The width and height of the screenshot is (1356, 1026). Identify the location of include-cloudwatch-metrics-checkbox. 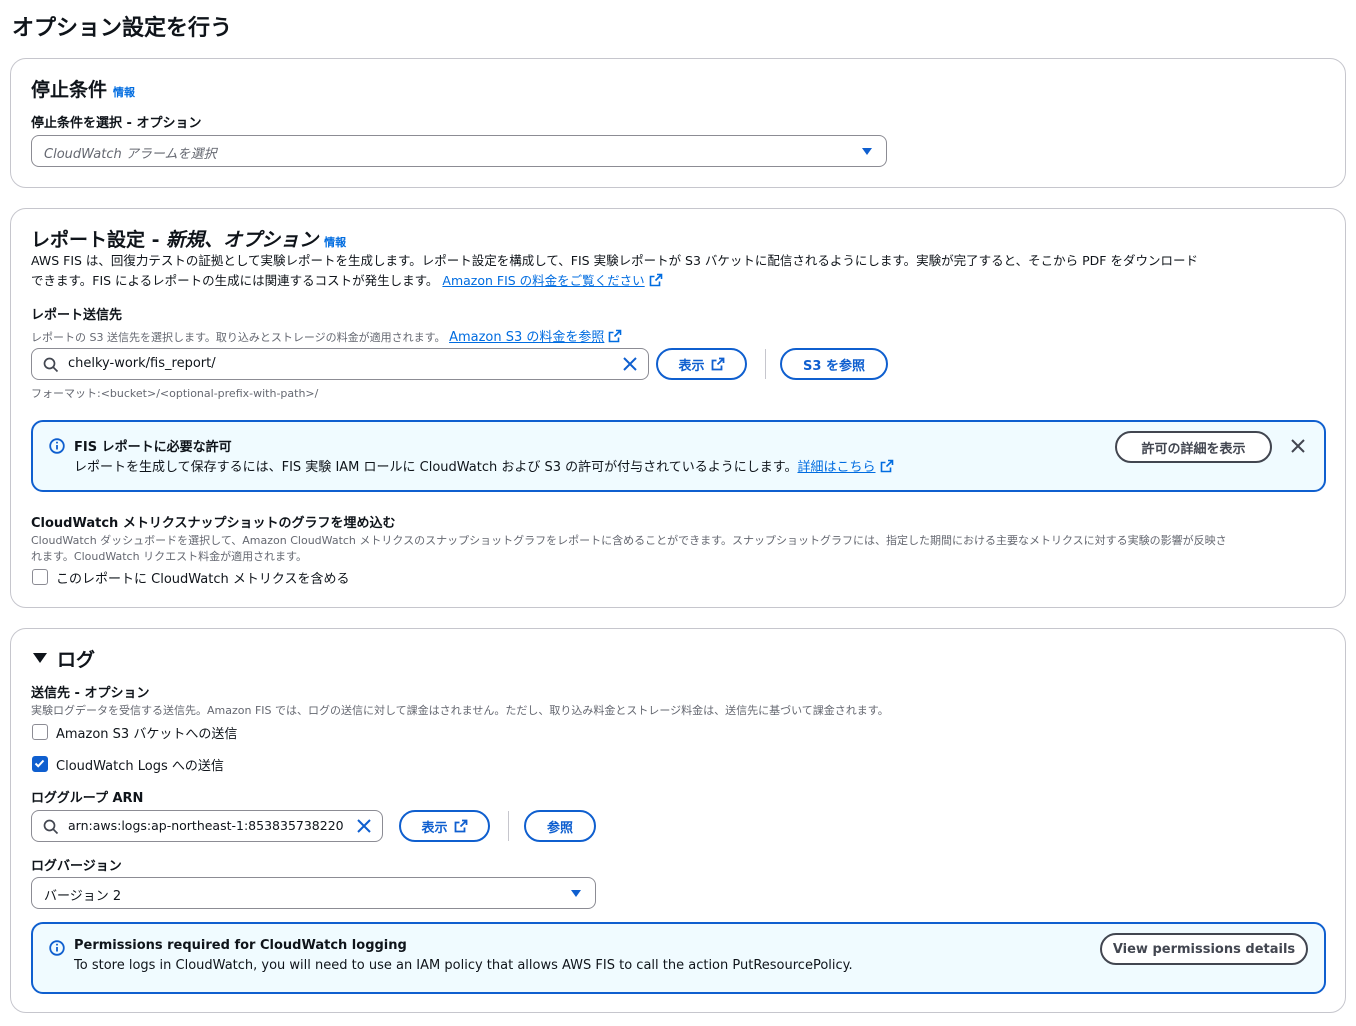
(40, 577).